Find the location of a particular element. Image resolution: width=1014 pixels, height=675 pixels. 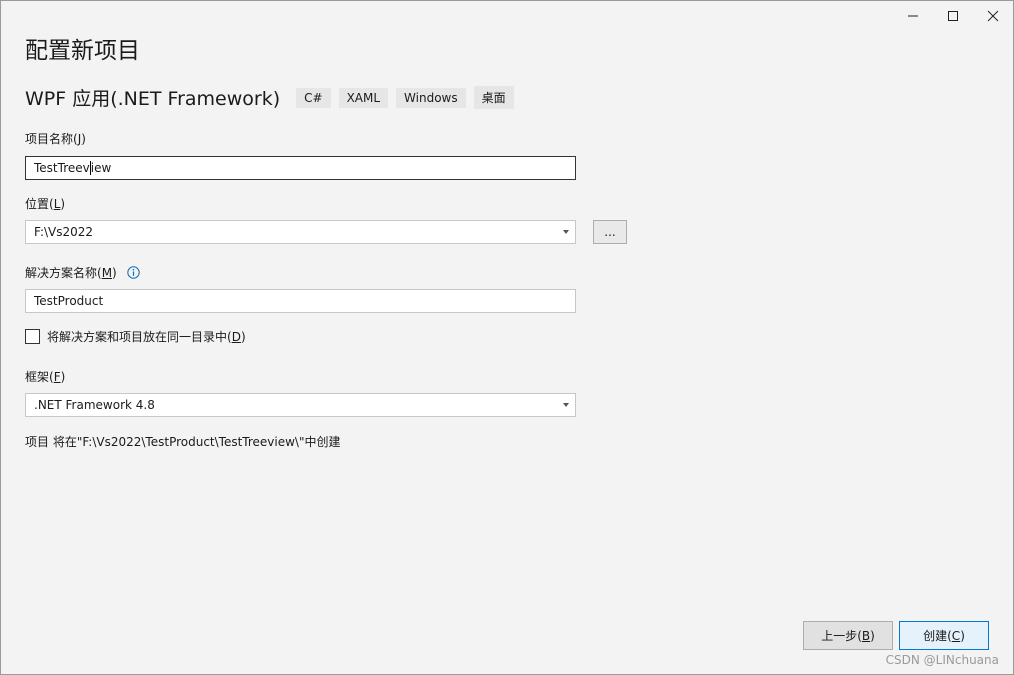

tag-markup: XAML is located at coordinates (363, 97).